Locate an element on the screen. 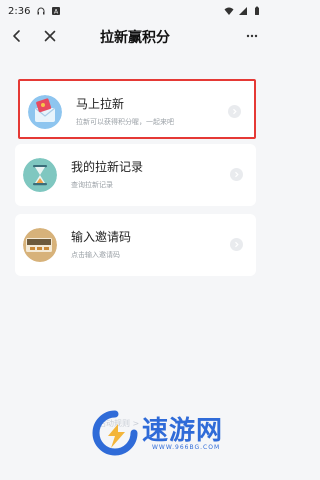 The width and height of the screenshot is (320, 480). chevron-left-icon is located at coordinates (16, 36).